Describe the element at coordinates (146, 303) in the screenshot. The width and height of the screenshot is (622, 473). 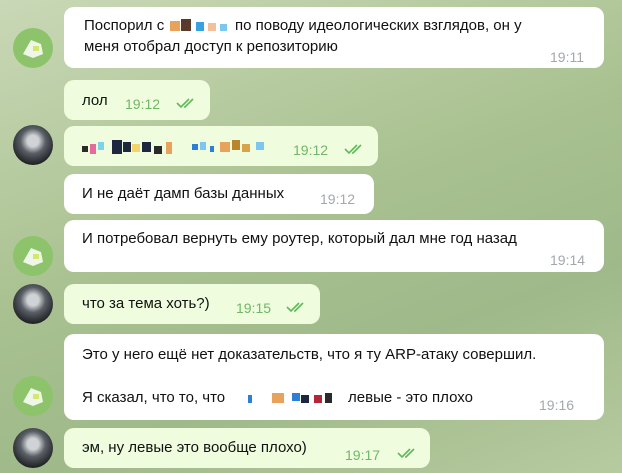
I see `message-text: что за тема хоть?)` at that location.